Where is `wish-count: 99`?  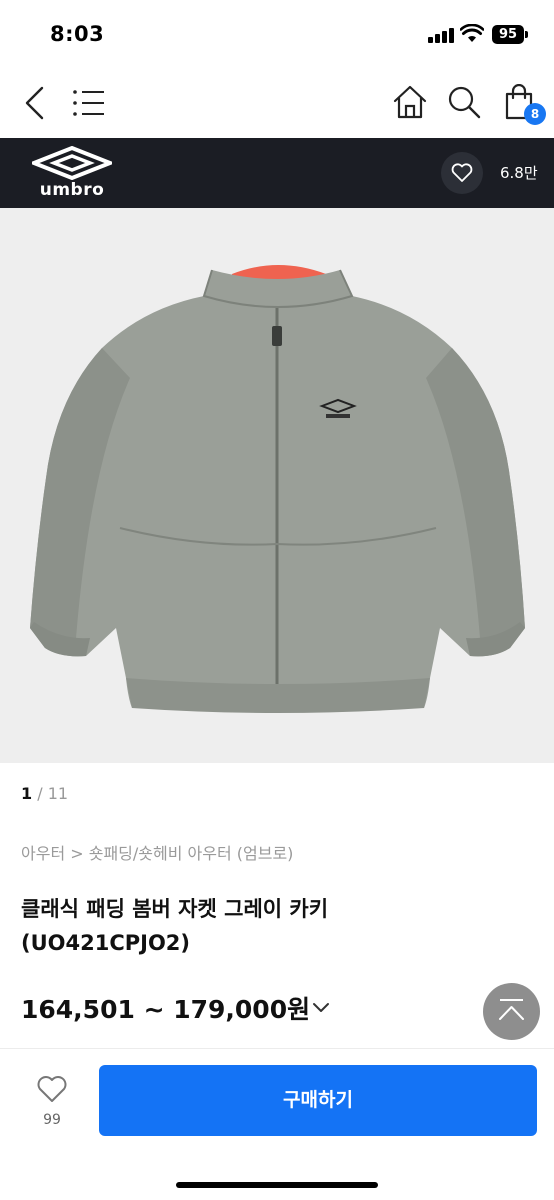 wish-count: 99 is located at coordinates (52, 1120).